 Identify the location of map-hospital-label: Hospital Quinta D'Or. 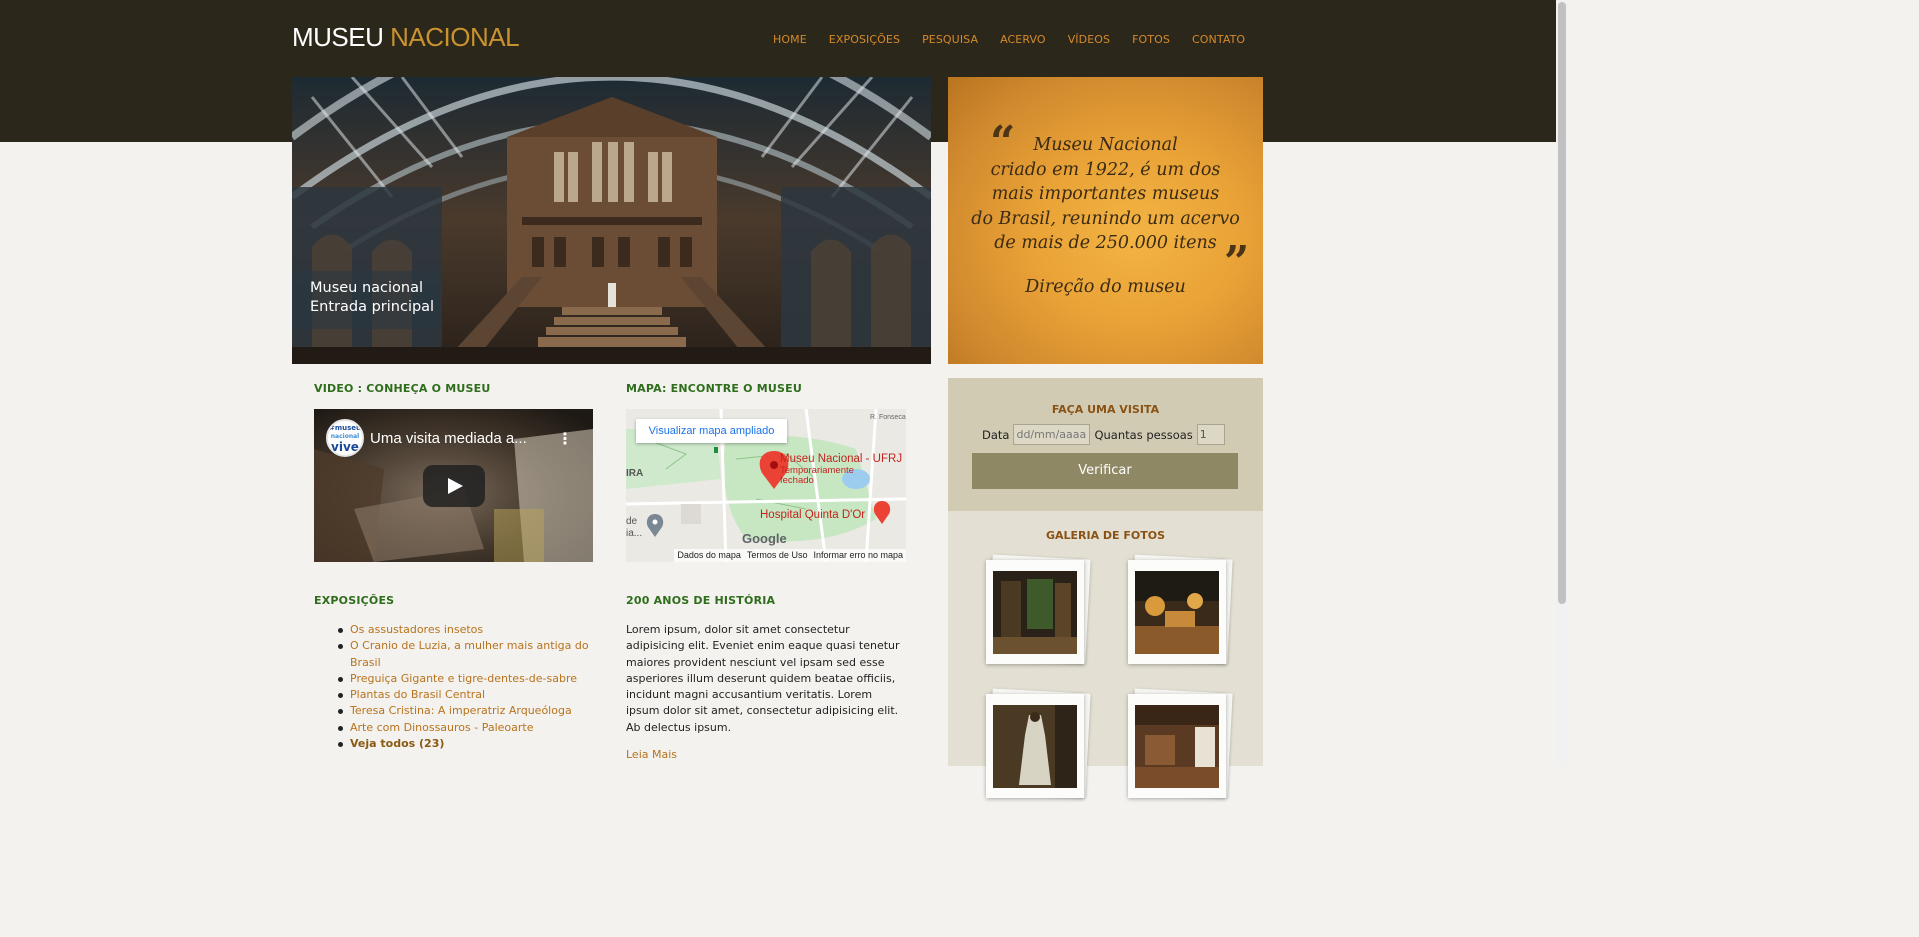
(812, 515).